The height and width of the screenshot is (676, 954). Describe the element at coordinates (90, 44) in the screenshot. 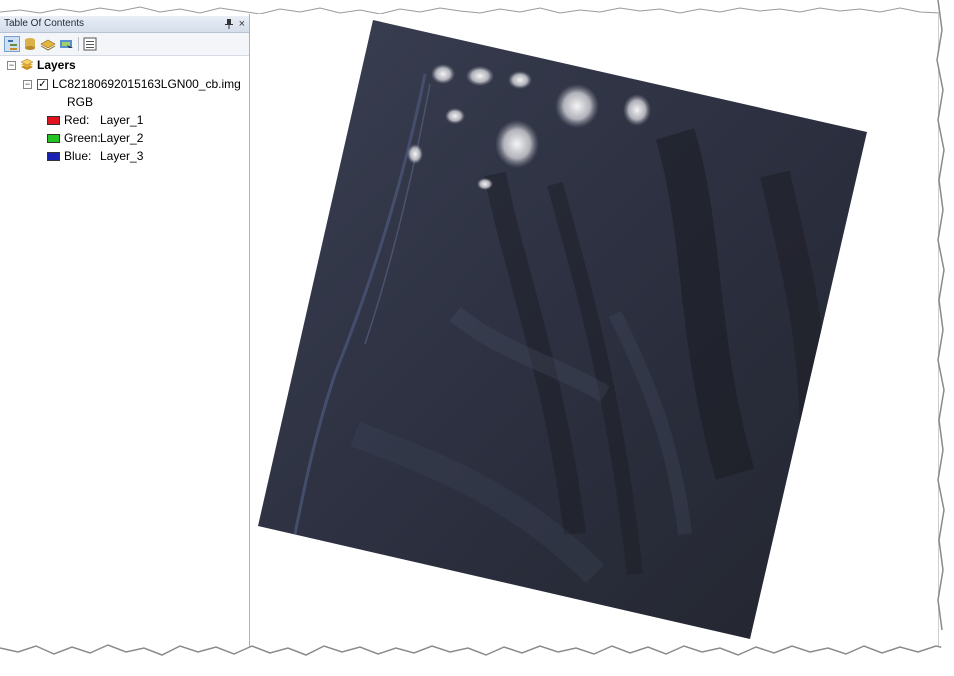

I see `options-icon` at that location.